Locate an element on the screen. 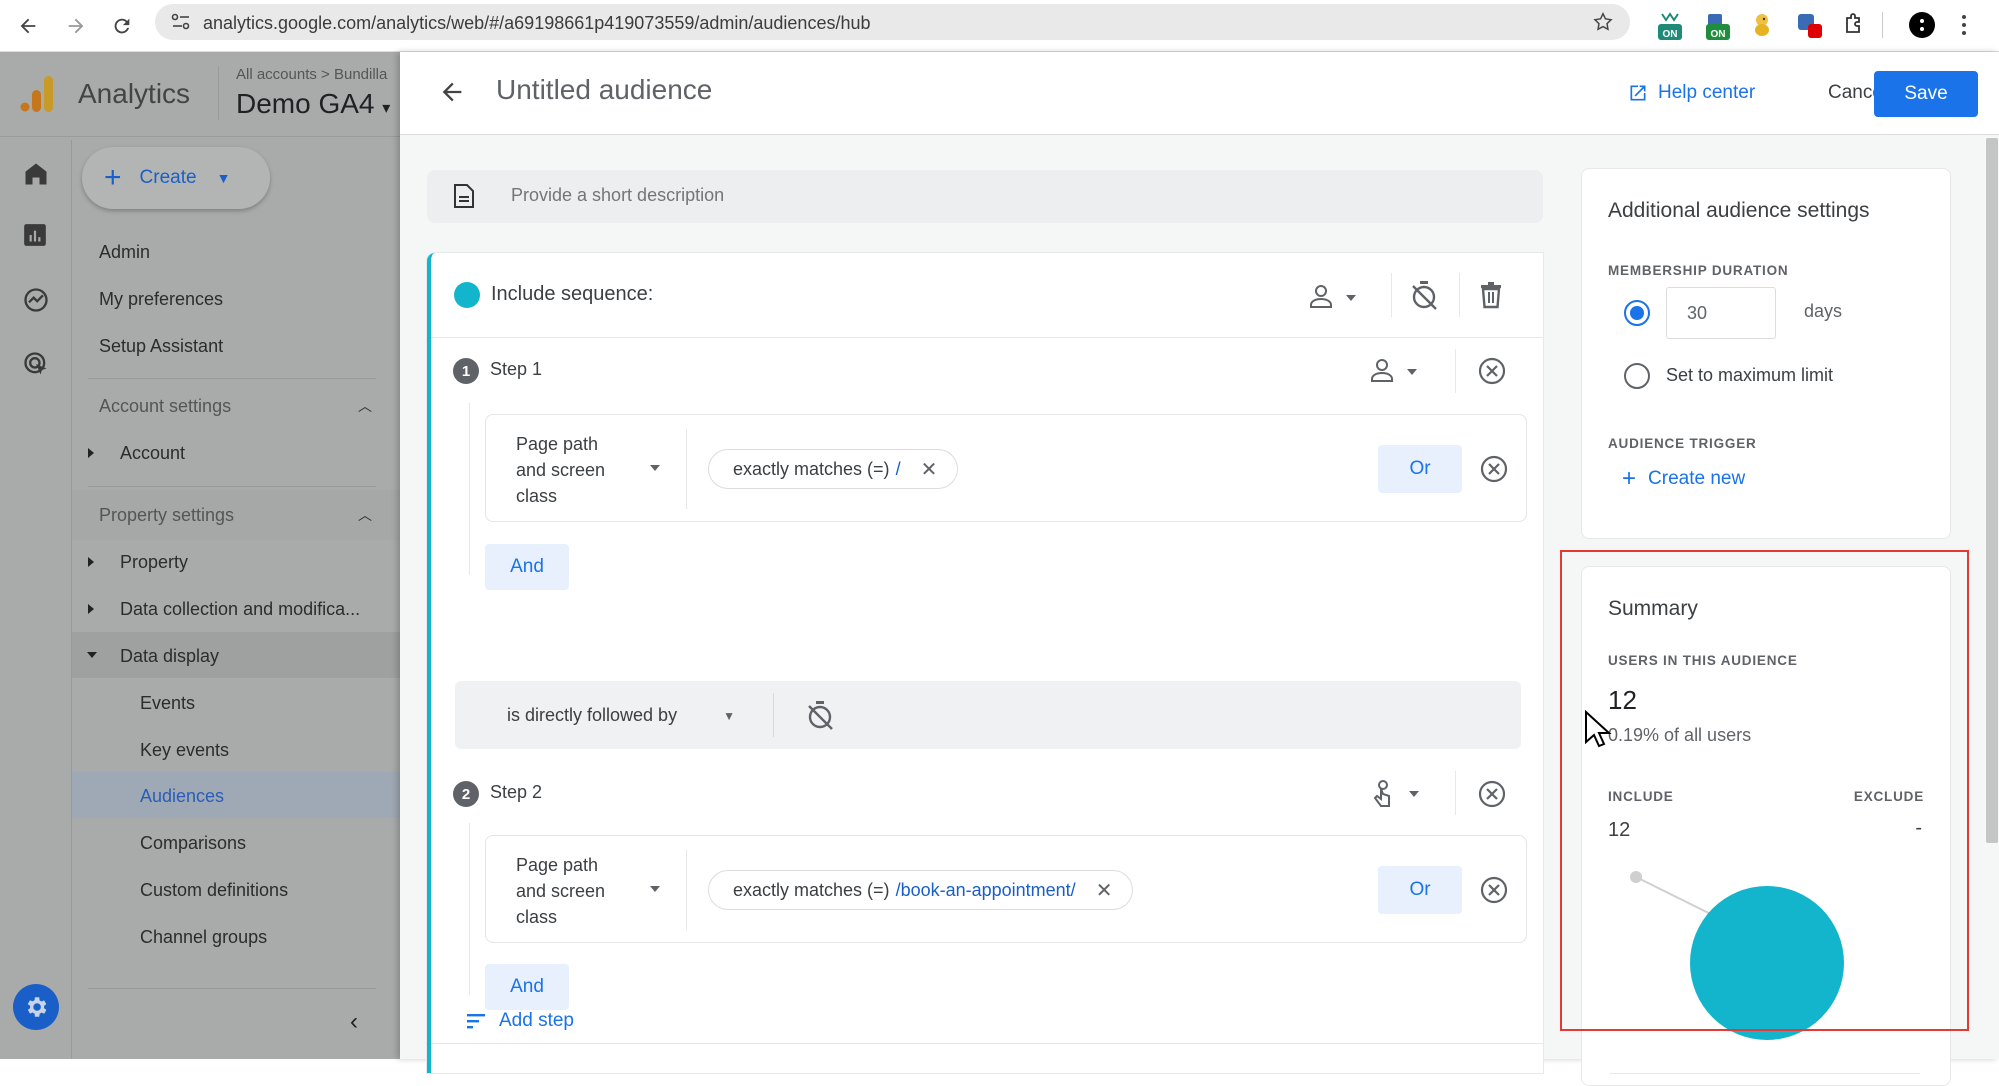 The height and width of the screenshot is (1086, 1999). max-limit-radio is located at coordinates (1637, 376).